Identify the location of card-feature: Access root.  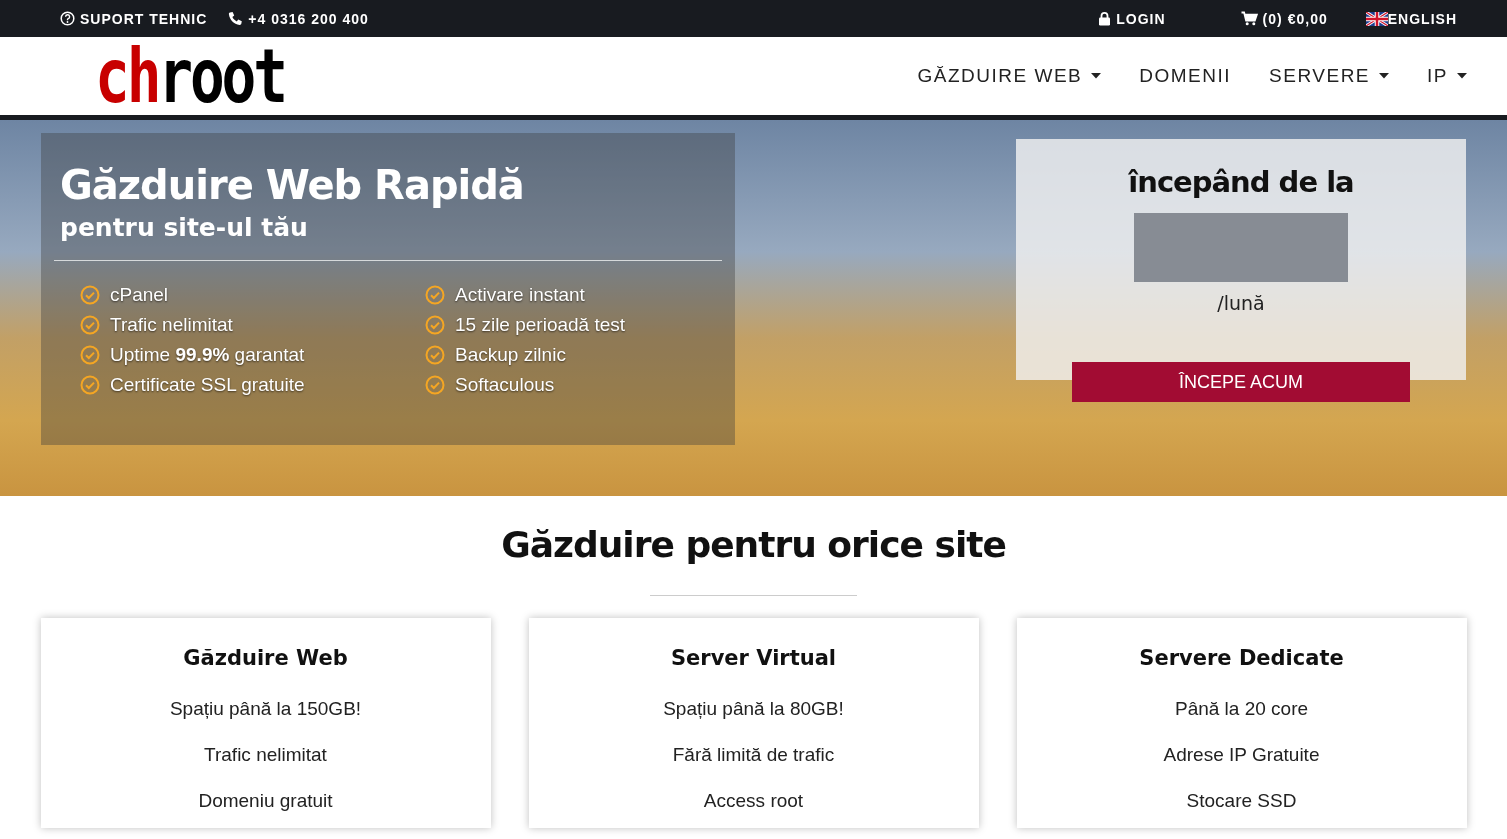
(753, 801).